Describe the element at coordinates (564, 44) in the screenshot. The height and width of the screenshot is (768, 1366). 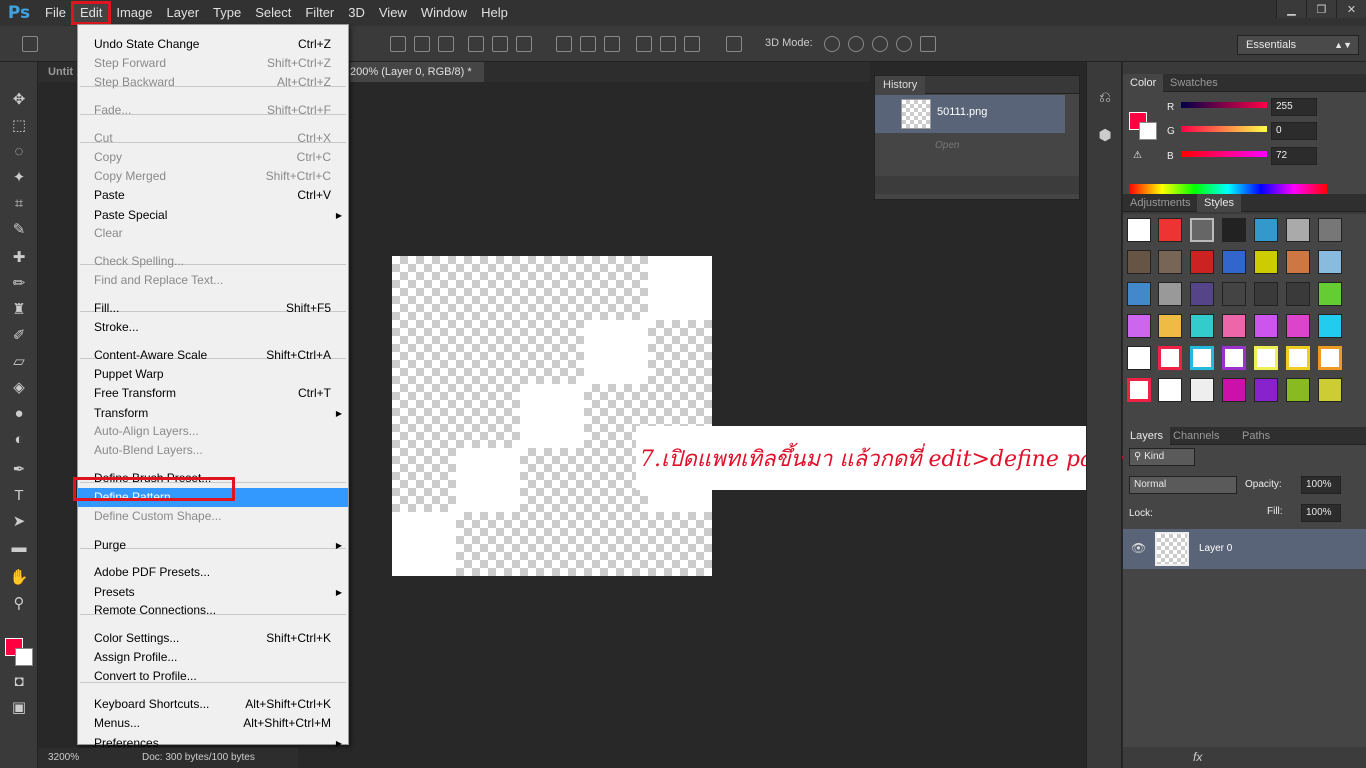
I see `distribute-top-icon` at that location.